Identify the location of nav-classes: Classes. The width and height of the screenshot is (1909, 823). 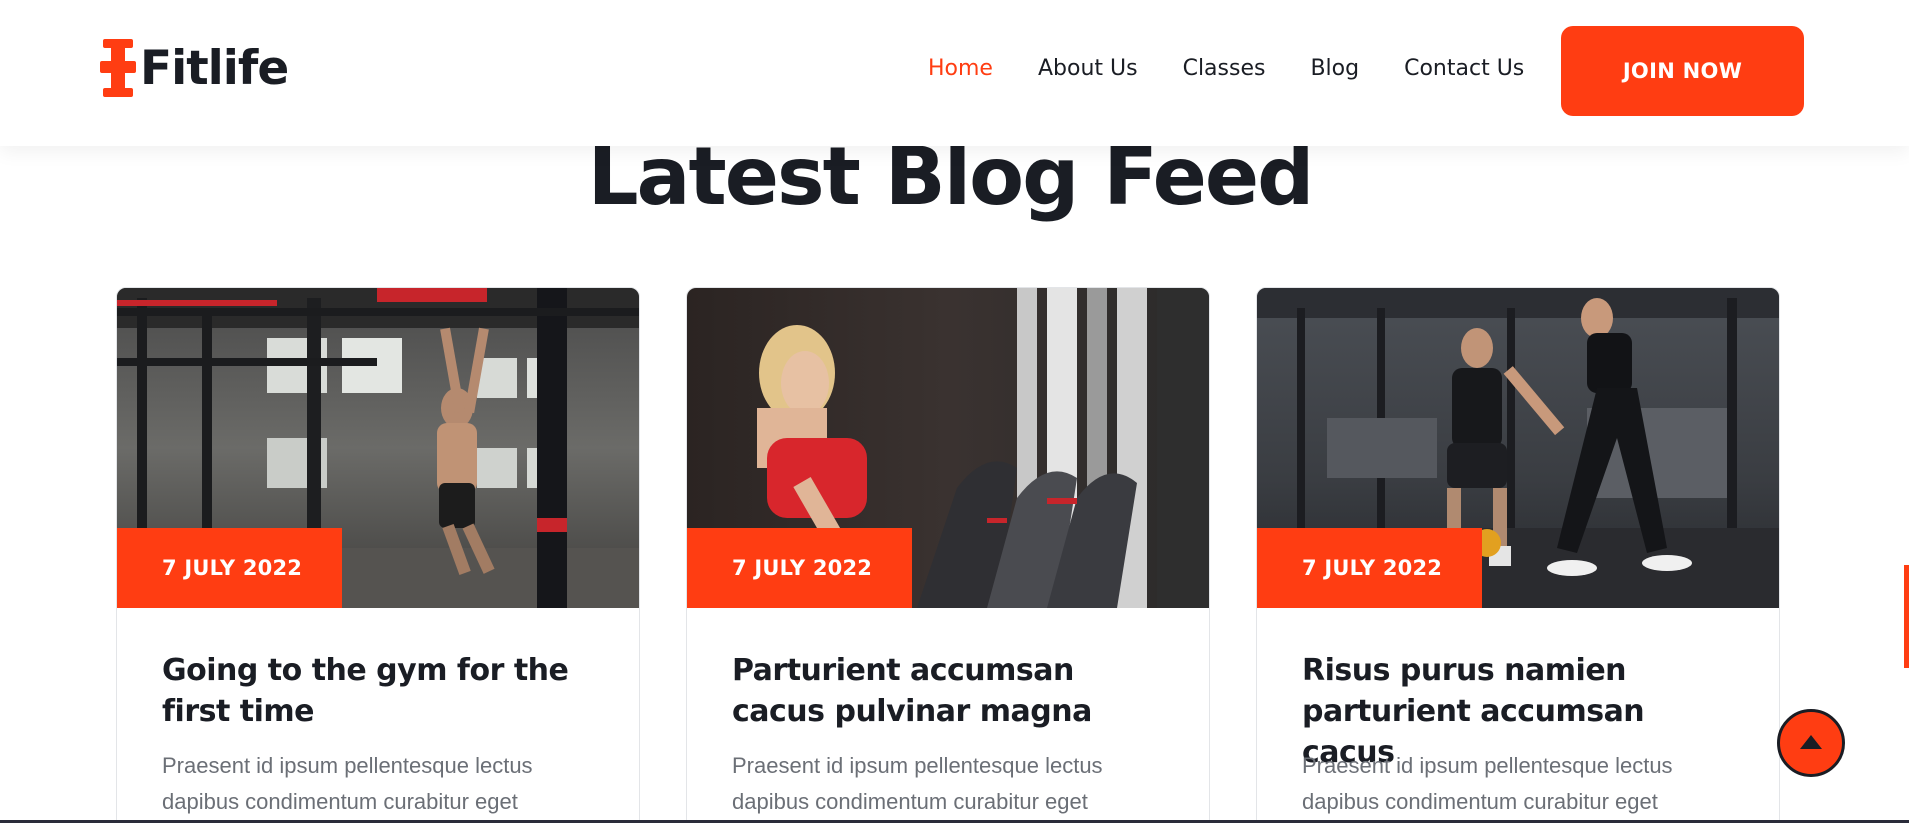
(1224, 69).